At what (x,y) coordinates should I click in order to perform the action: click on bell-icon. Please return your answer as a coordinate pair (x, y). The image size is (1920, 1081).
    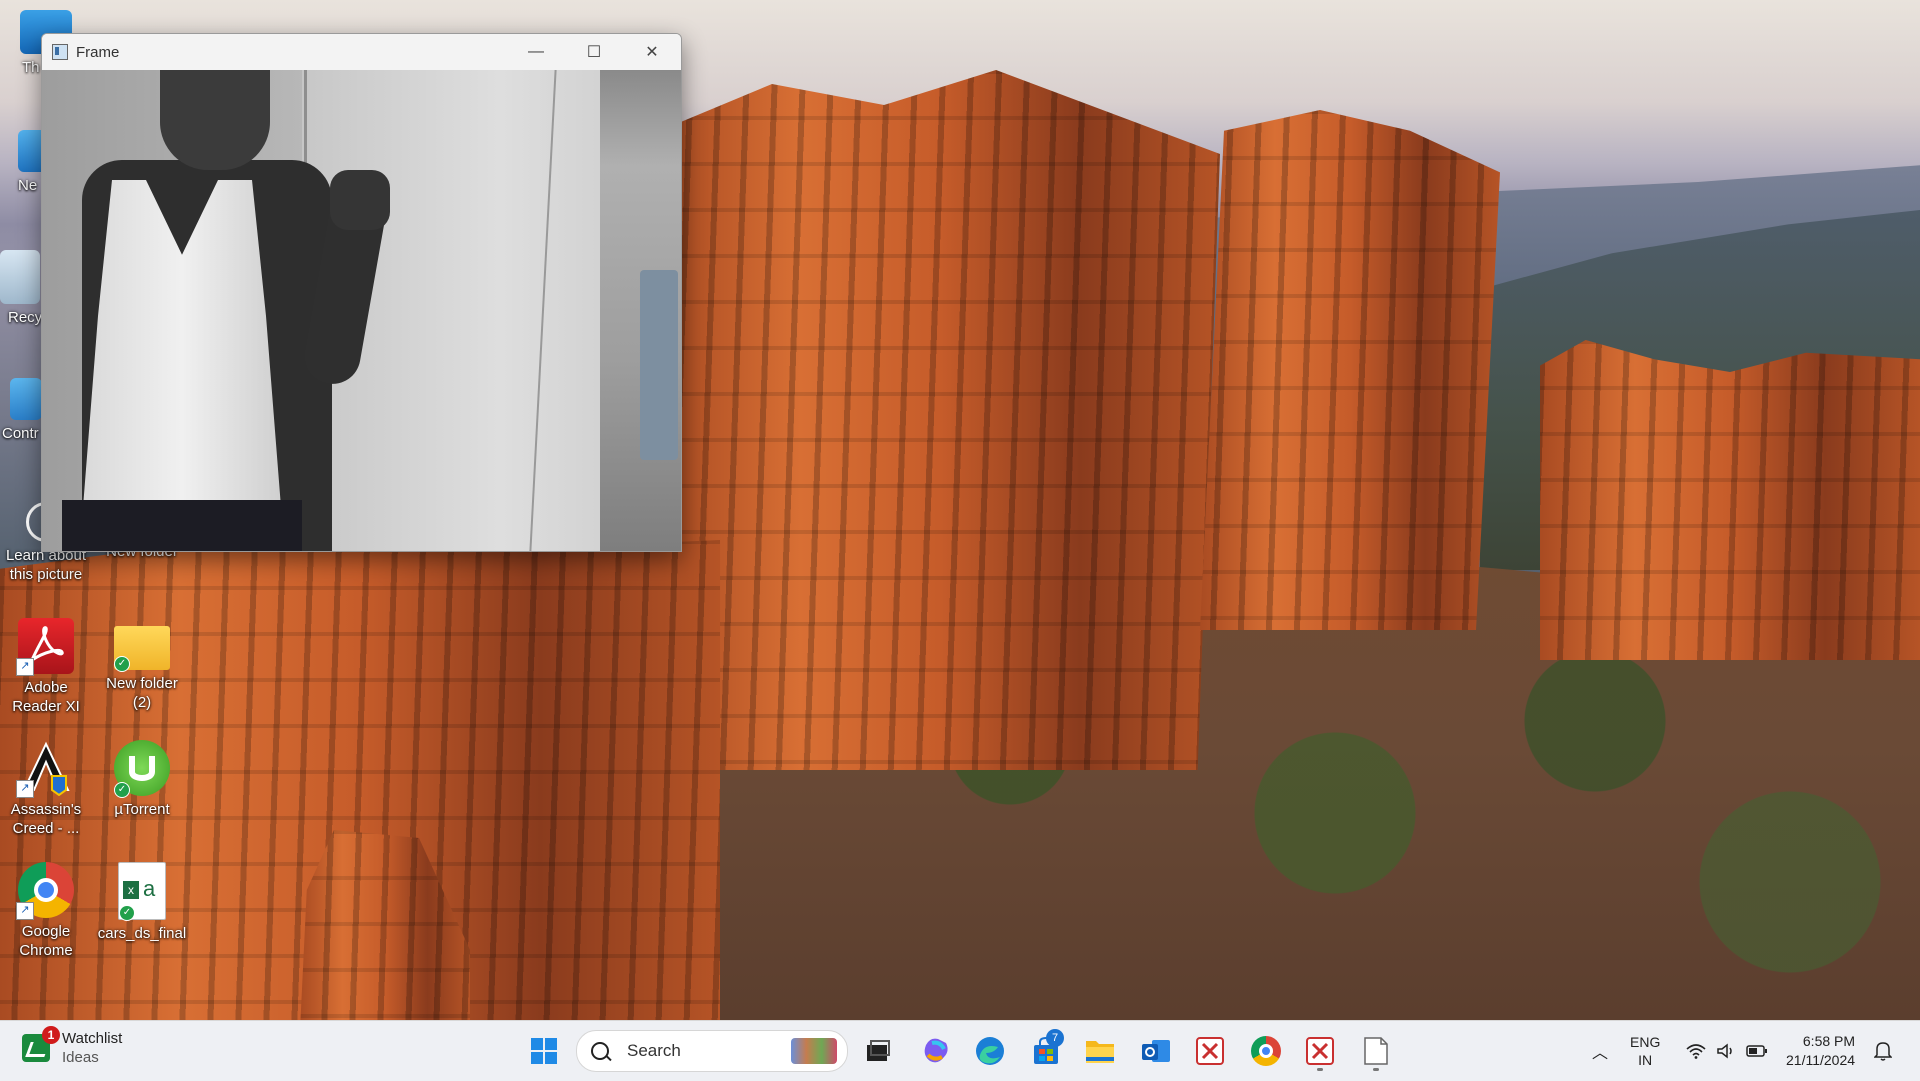
    Looking at the image, I should click on (1883, 1051).